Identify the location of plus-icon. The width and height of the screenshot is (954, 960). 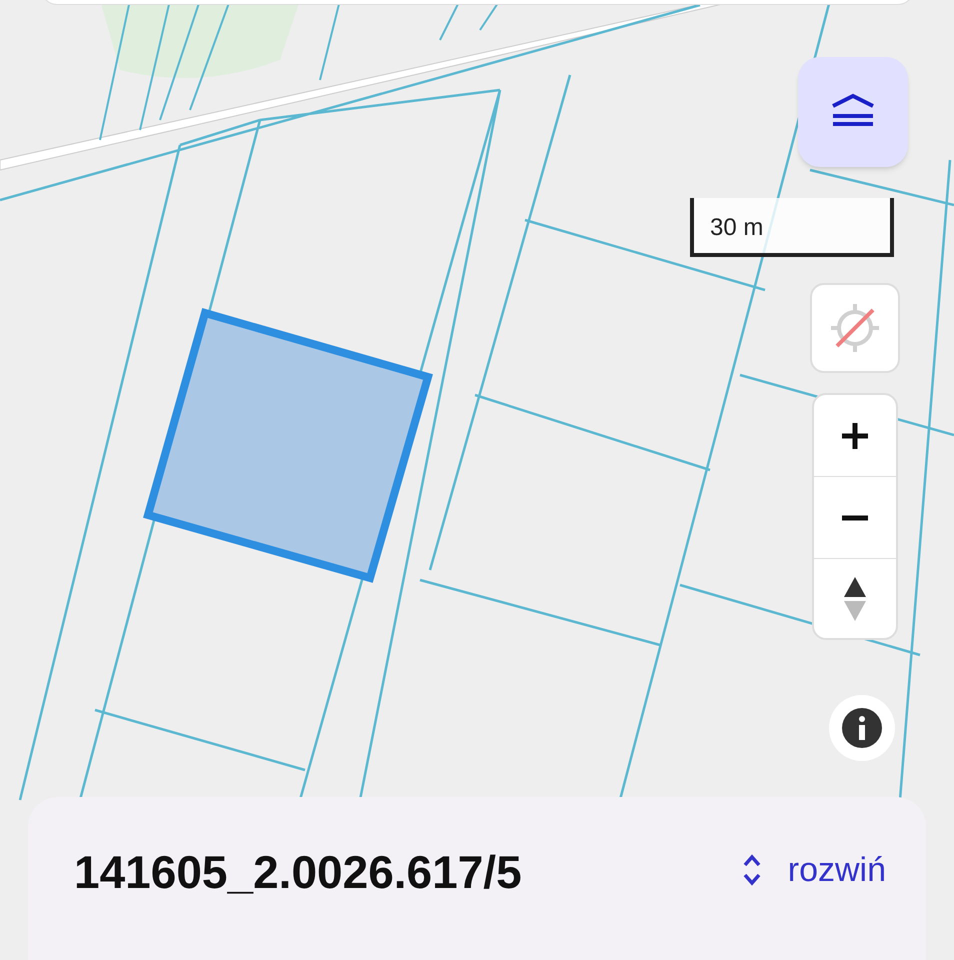
(855, 435).